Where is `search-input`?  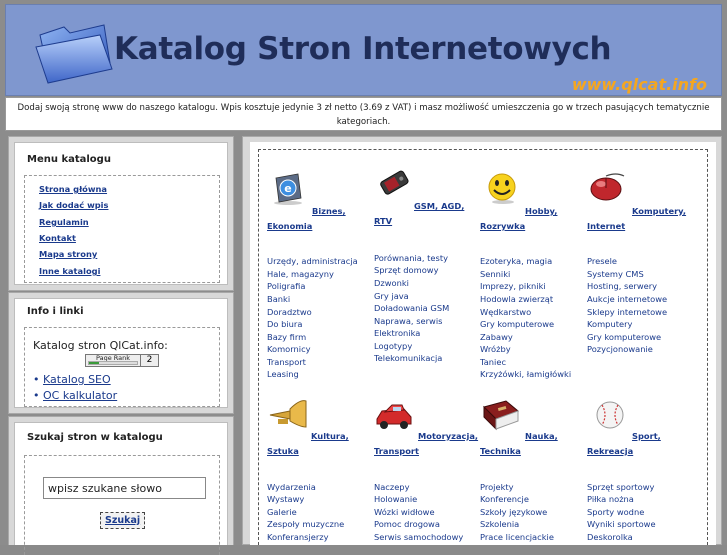 search-input is located at coordinates (124, 488).